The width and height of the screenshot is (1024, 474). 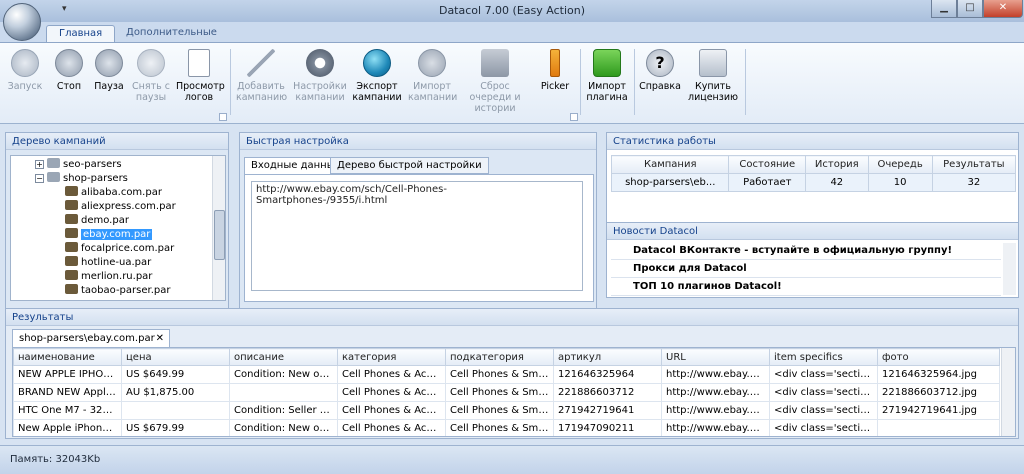 I want to click on results-title: Результаты, so click(x=512, y=317).